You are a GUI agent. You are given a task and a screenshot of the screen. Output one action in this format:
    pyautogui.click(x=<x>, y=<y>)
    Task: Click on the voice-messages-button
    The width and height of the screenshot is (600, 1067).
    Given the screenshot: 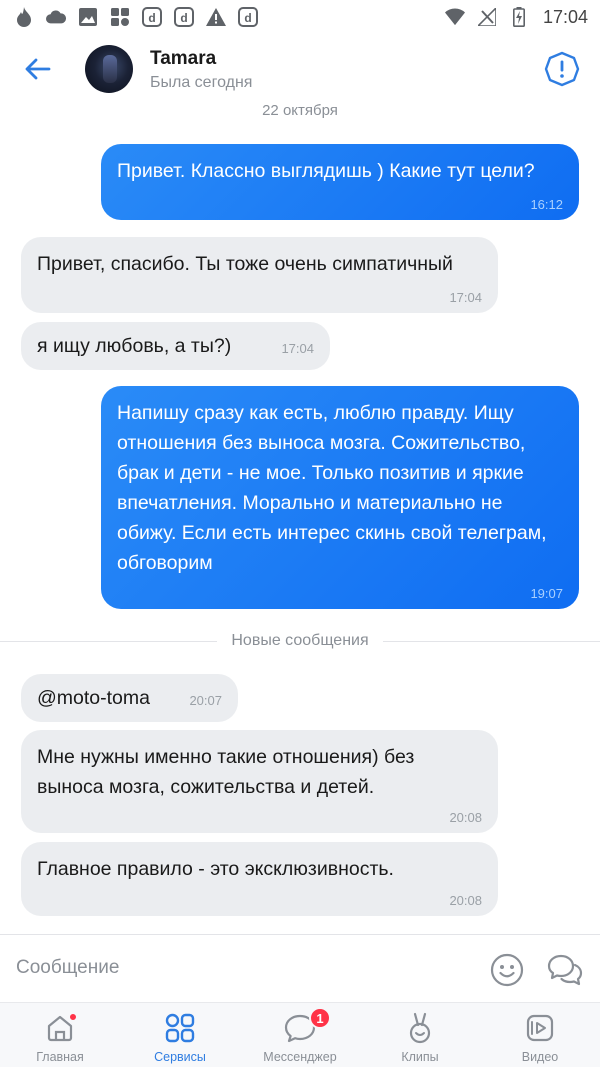 What is the action you would take?
    pyautogui.click(x=565, y=970)
    